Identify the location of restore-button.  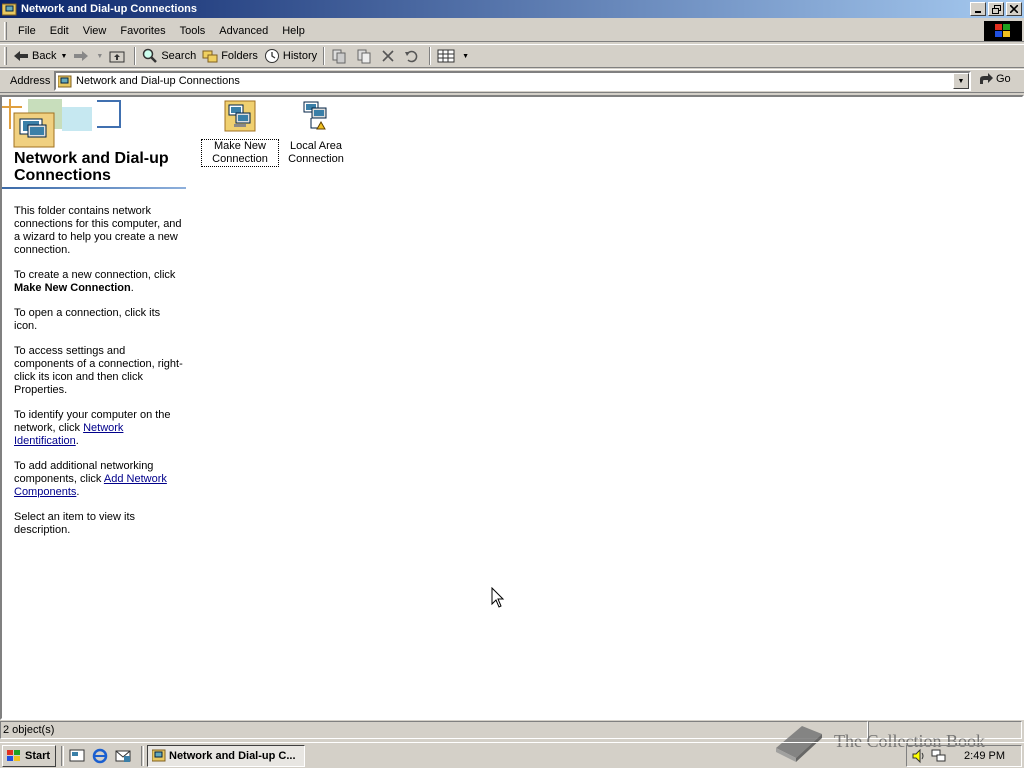
(996, 9).